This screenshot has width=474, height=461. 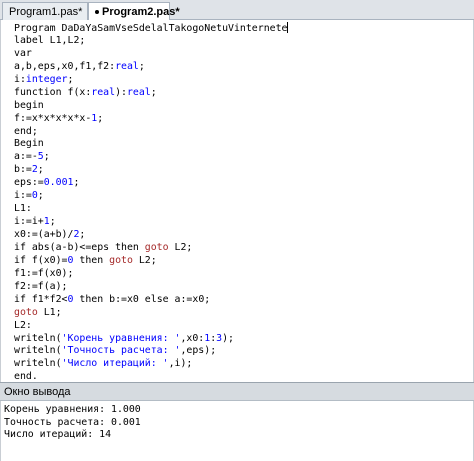 What do you see at coordinates (241, 183) in the screenshot?
I see `code-line: eps:=0.001;` at bounding box center [241, 183].